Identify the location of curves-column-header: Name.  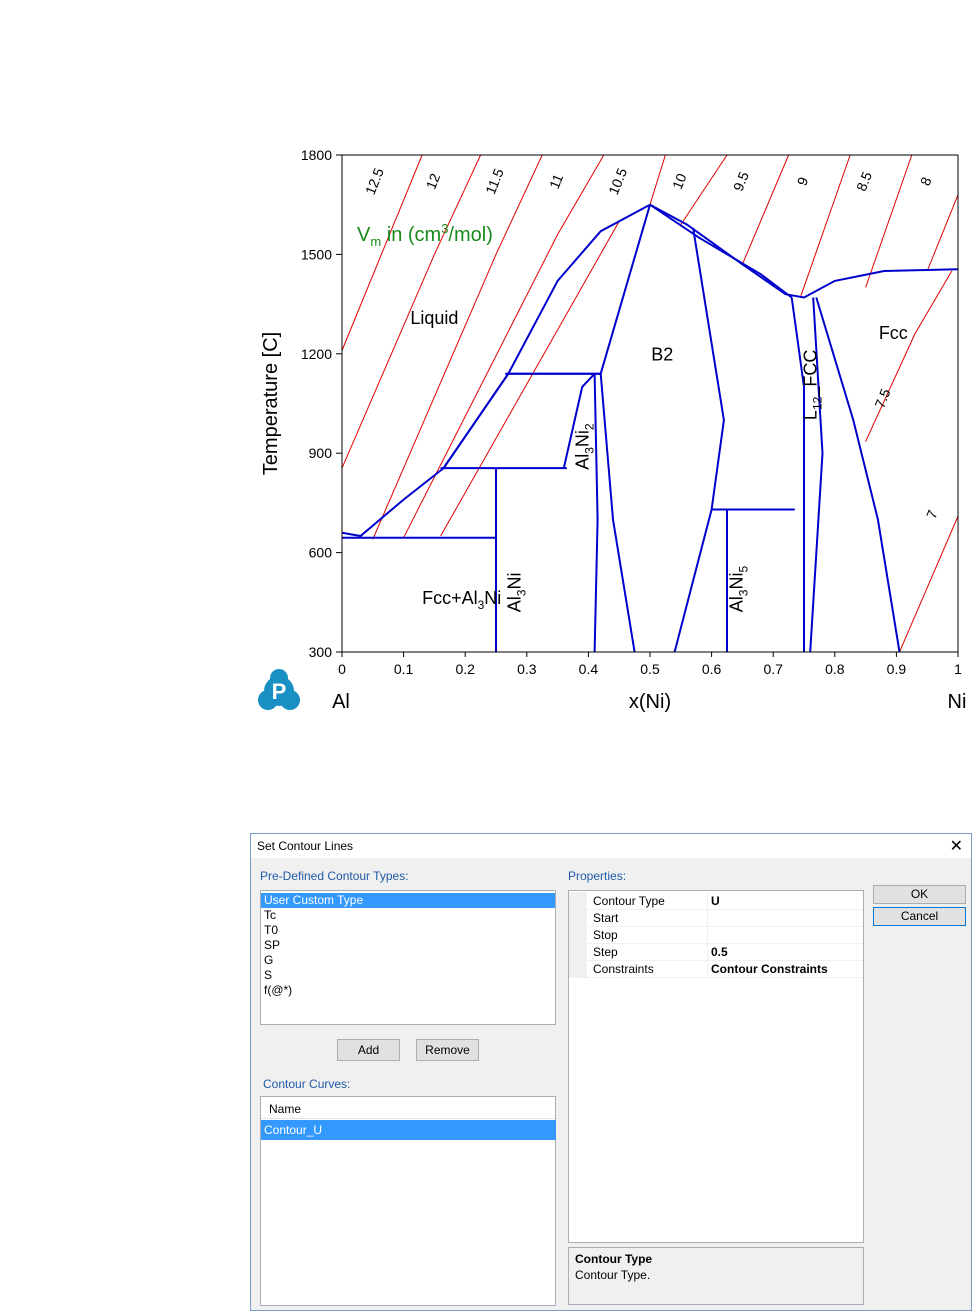
(408, 1108).